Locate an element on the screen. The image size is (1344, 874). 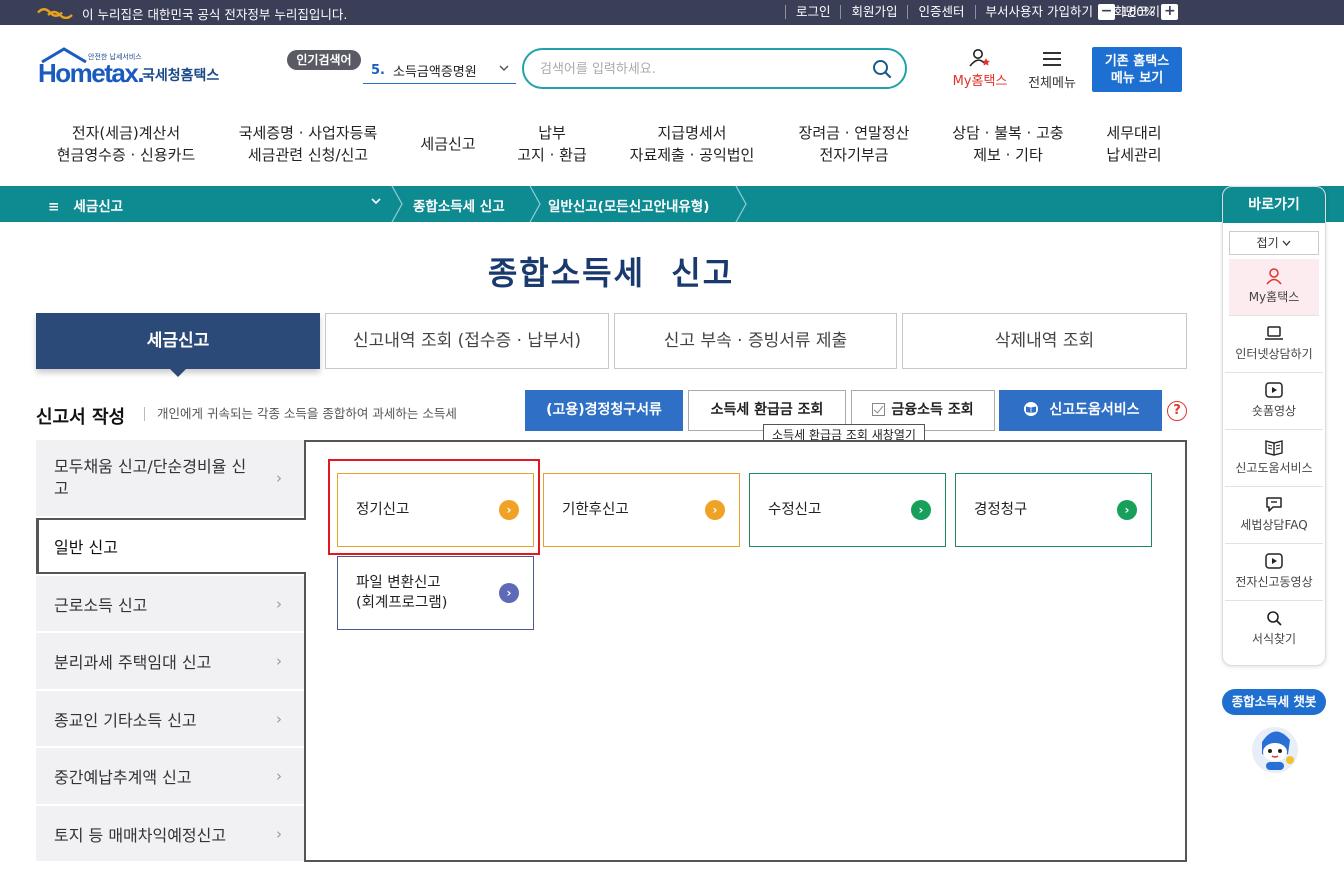
chatbot-mascot-icon is located at coordinates (1275, 748).